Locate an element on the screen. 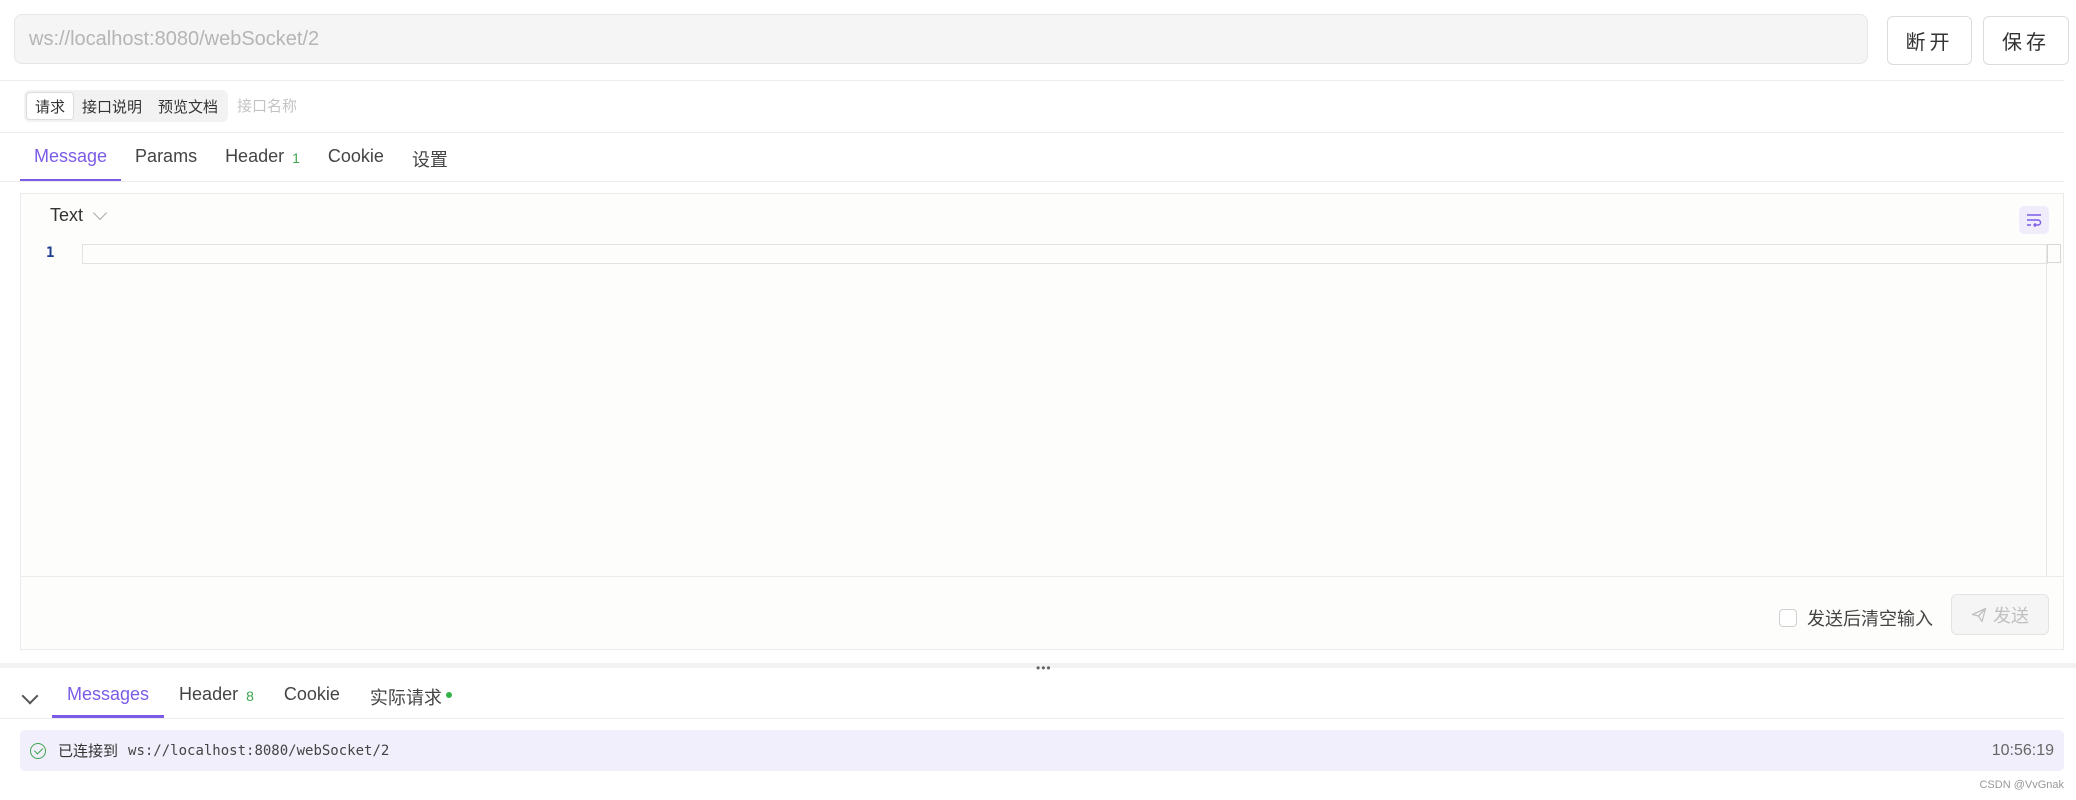 This screenshot has height=800, width=2076. clear-after-send-checkbox: 发送后清空输入 is located at coordinates (1856, 618).